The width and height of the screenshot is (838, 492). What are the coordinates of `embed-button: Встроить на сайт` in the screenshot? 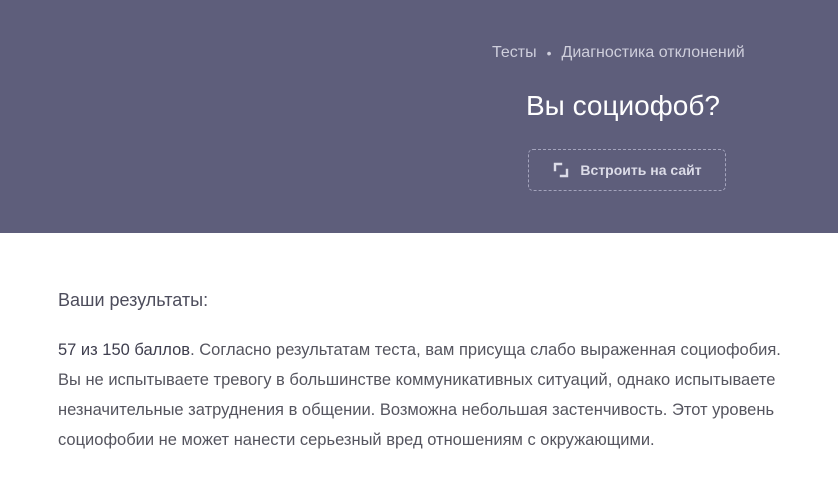 It's located at (627, 170).